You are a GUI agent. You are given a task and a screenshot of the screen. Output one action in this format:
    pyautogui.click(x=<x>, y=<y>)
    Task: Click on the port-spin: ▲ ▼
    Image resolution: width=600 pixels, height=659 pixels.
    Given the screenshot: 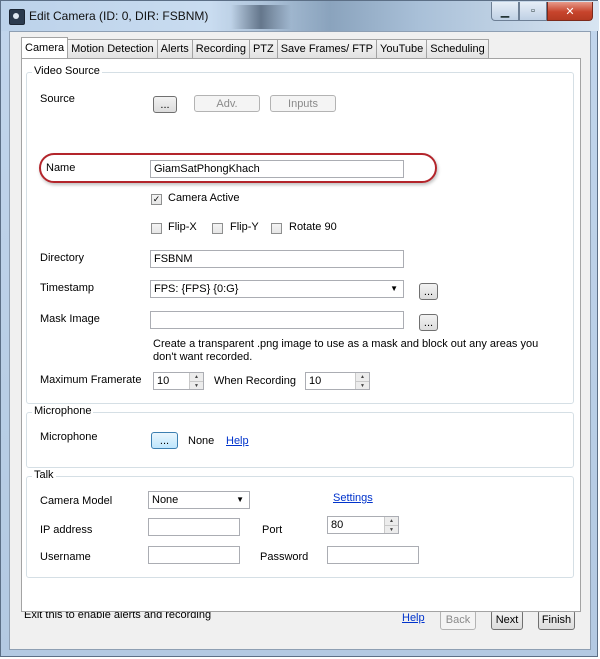 What is the action you would take?
    pyautogui.click(x=391, y=525)
    